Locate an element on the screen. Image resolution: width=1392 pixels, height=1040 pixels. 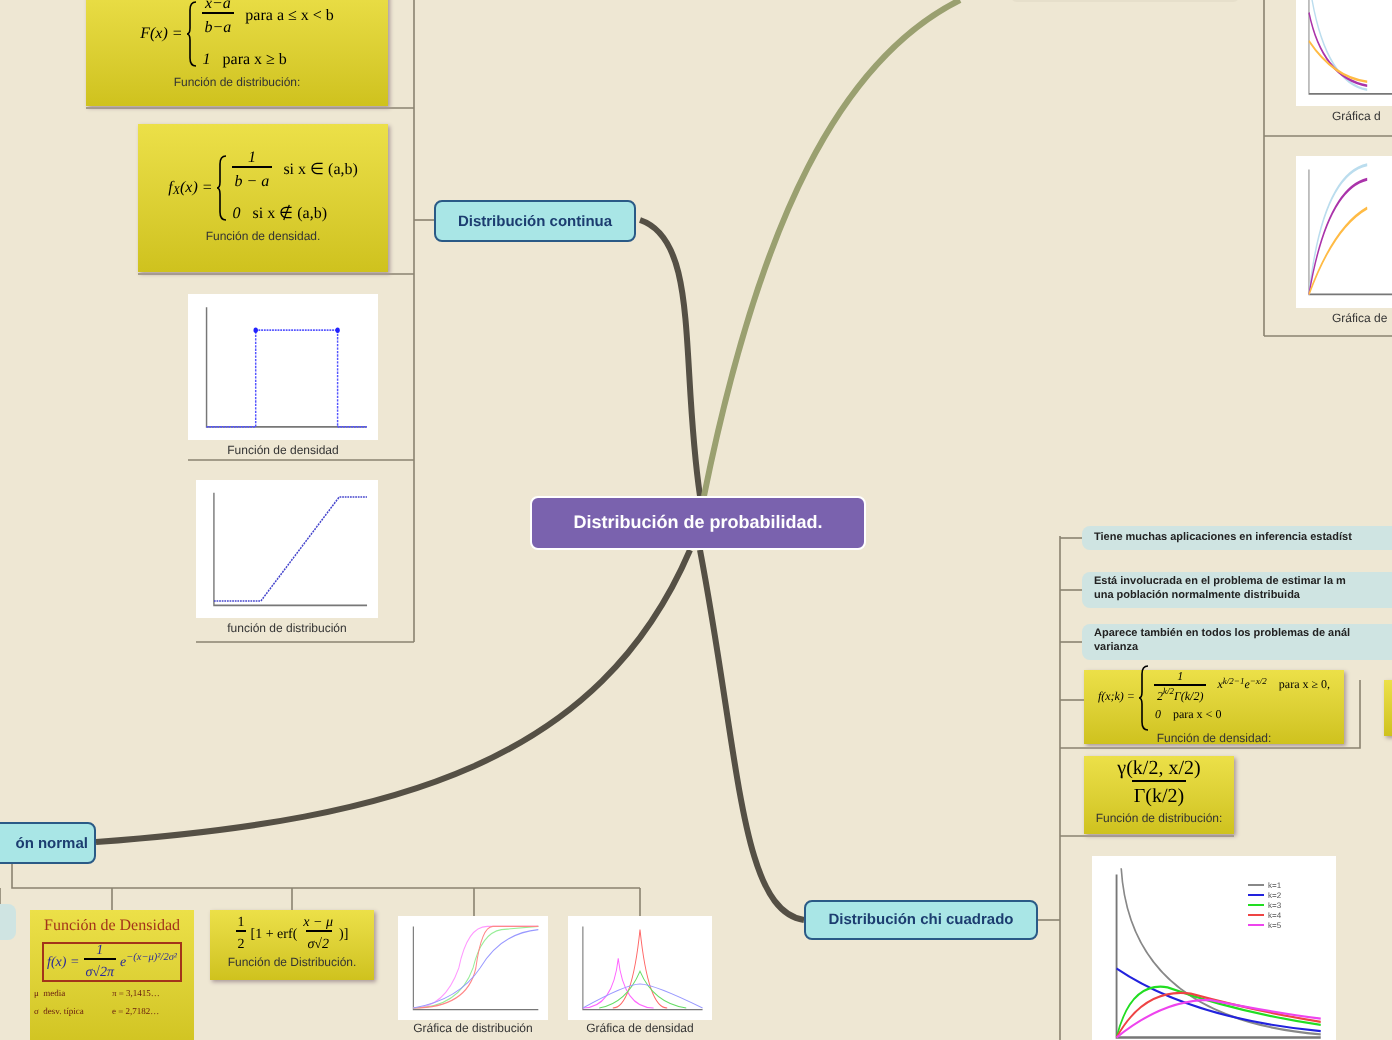
formula-condition: si x ∉ (a,b) is located at coordinates (289, 213).